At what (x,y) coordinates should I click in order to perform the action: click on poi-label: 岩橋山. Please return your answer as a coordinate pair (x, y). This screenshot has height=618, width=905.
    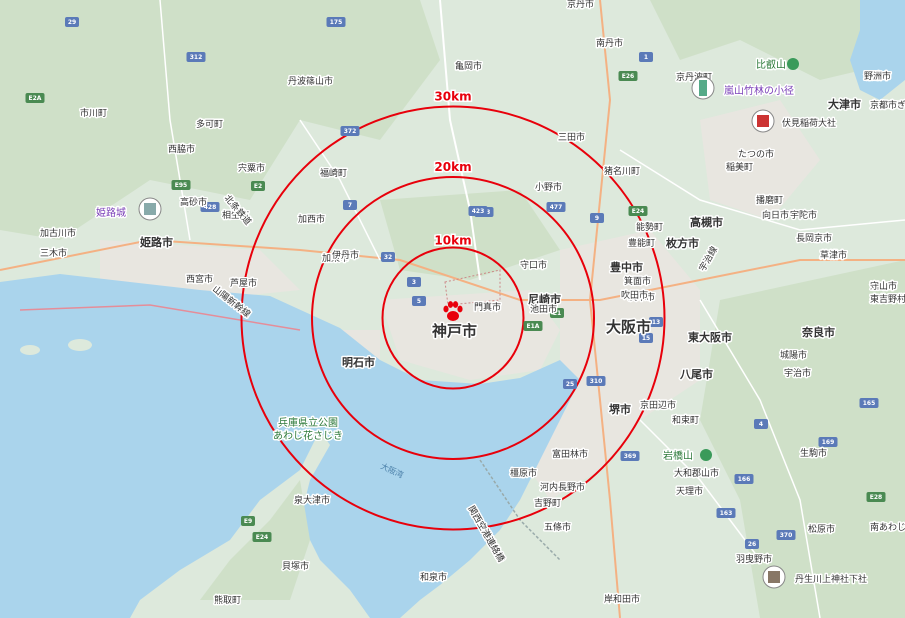
    Looking at the image, I should click on (678, 455).